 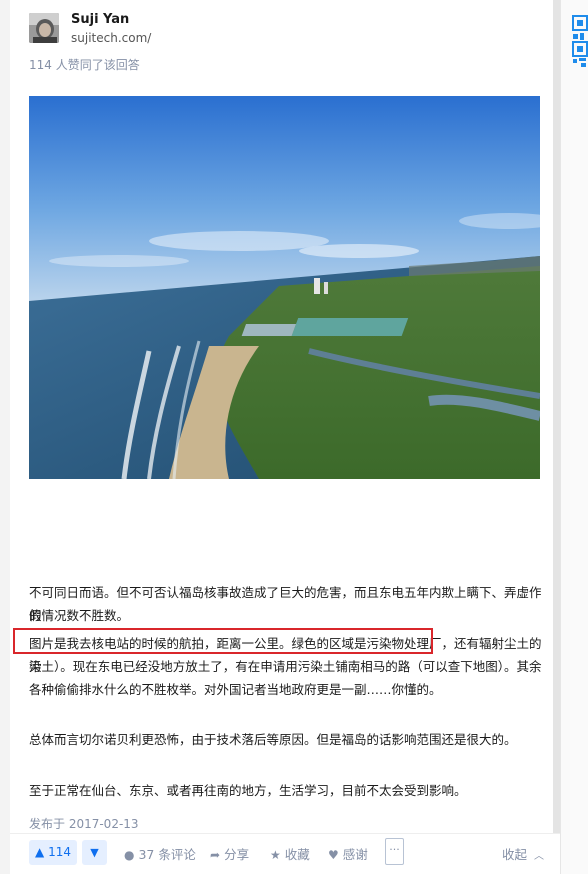 What do you see at coordinates (84, 823) in the screenshot?
I see `publish-date: 发布于 2017-02-13` at bounding box center [84, 823].